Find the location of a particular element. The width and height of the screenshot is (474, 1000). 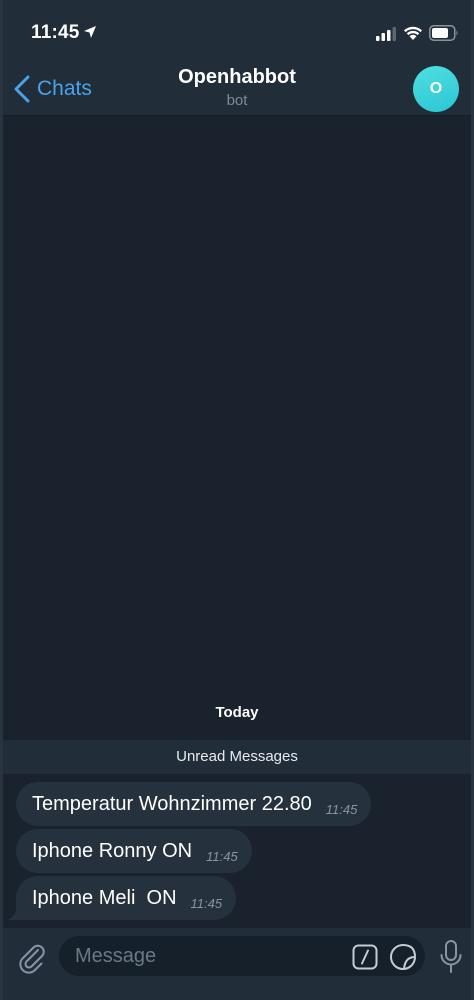

signal-icon is located at coordinates (386, 34).